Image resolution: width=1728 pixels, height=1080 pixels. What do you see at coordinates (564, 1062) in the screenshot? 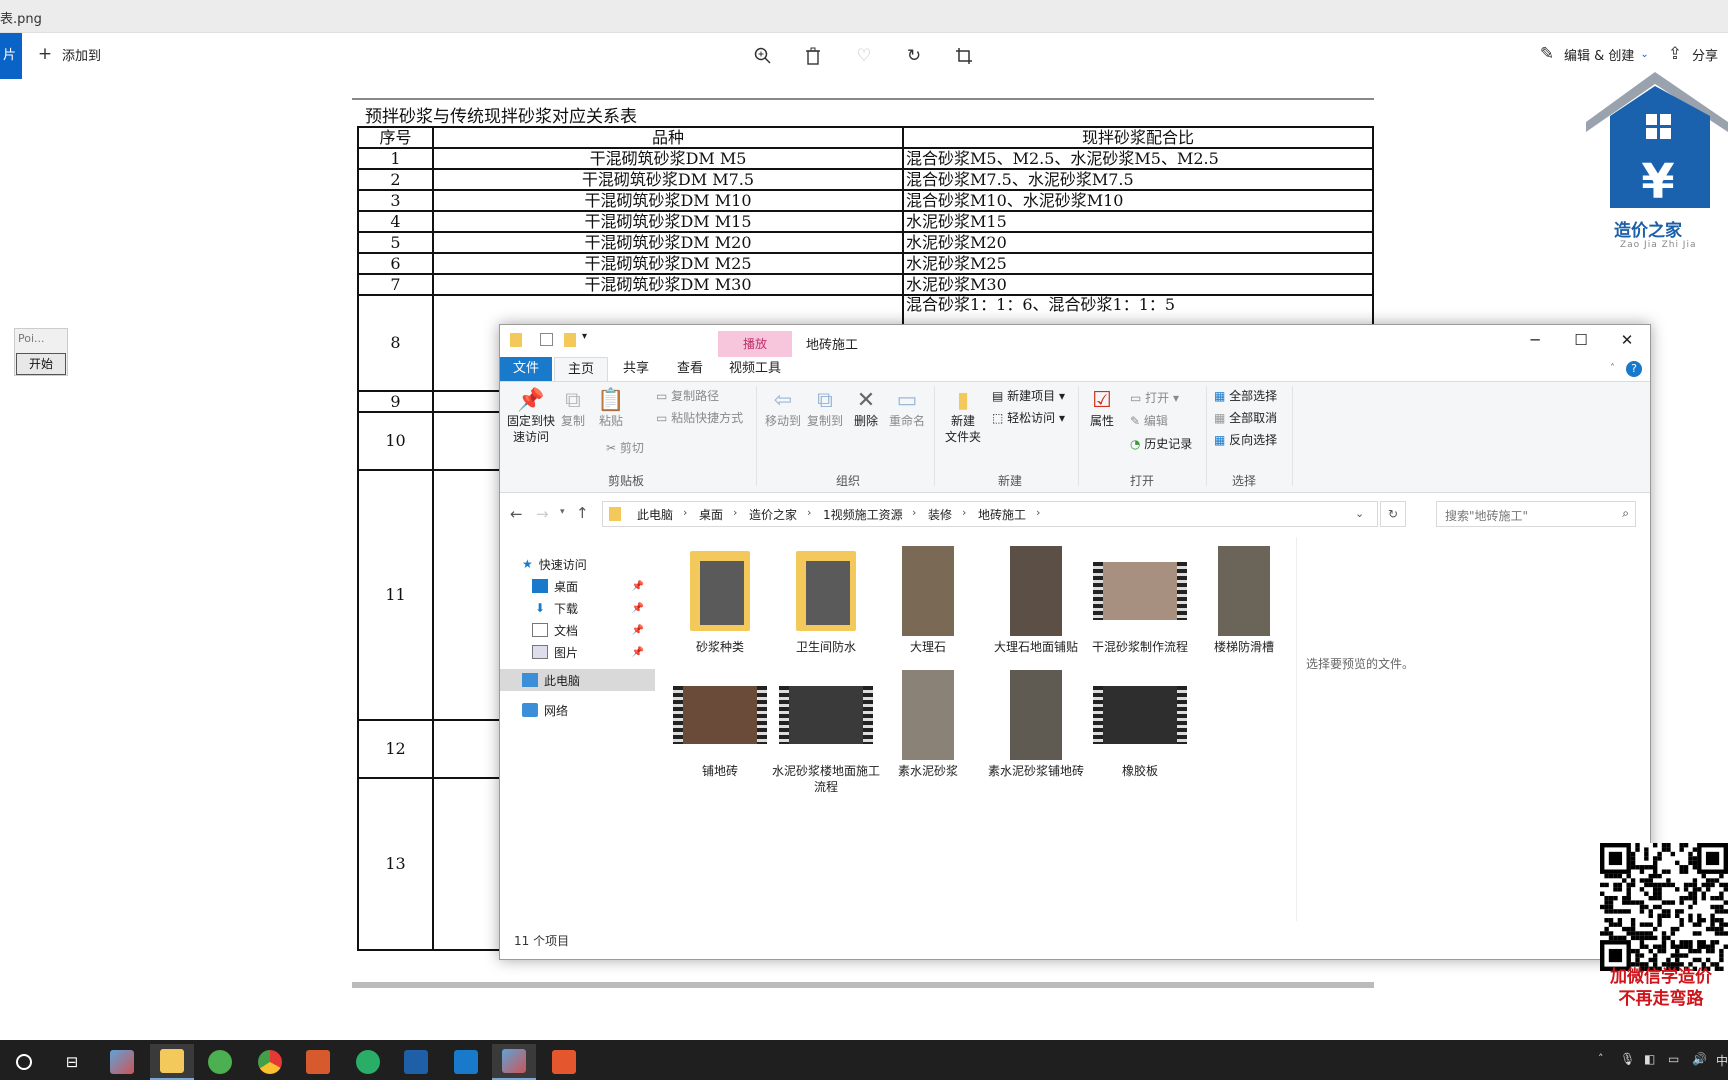
I see `taskbar-app-c` at bounding box center [564, 1062].